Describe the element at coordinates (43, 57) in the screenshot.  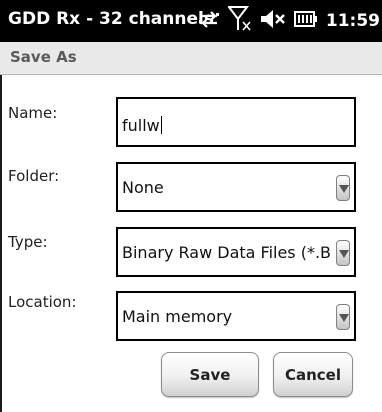
I see `dialog-title: Save As` at that location.